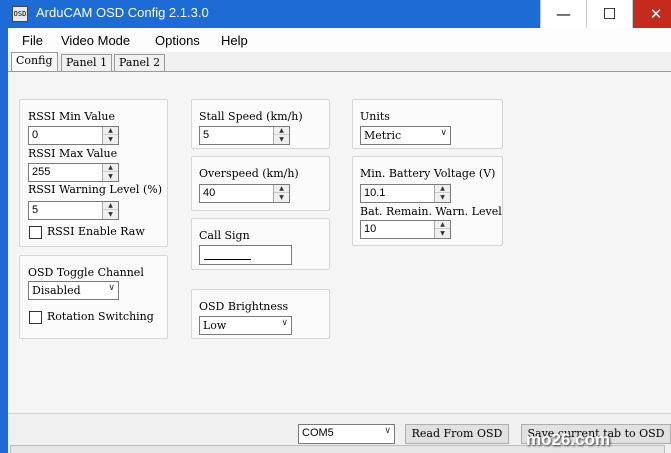 The height and width of the screenshot is (453, 671). Describe the element at coordinates (95, 40) in the screenshot. I see `menu-video-mode: Video Mode` at that location.